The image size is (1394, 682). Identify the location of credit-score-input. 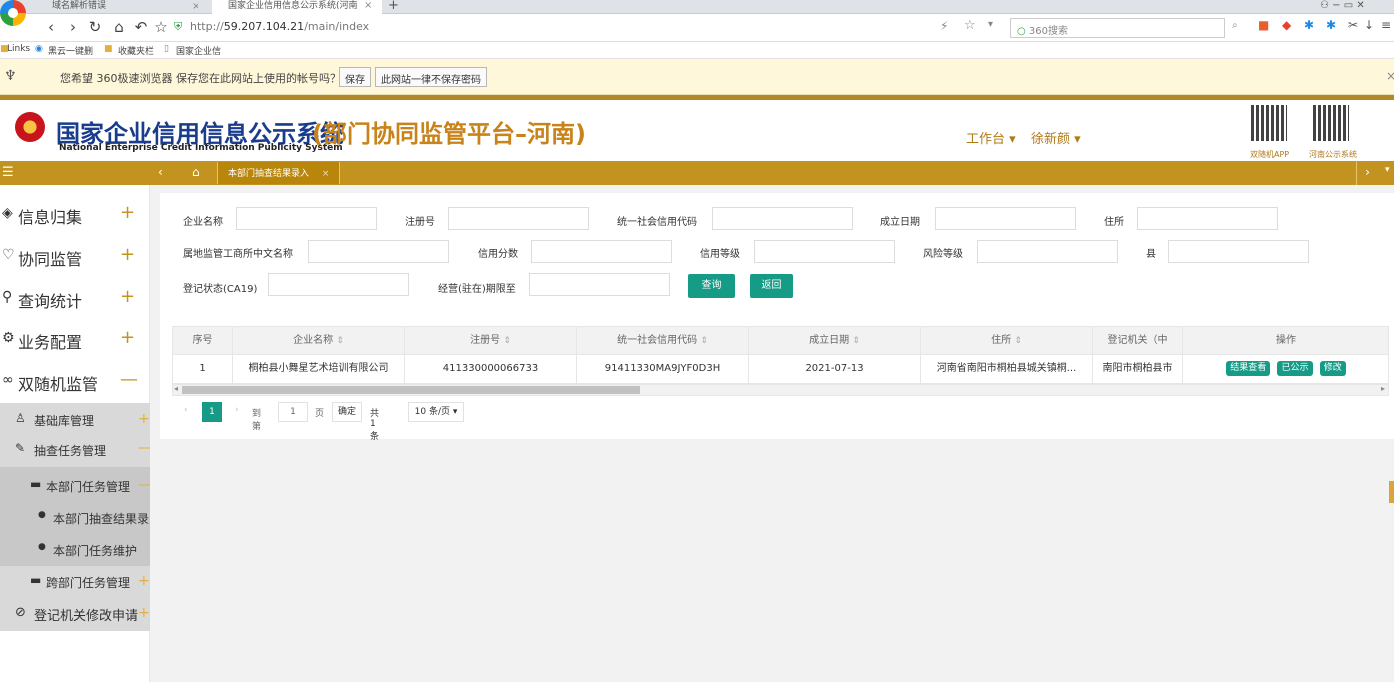
(601, 251).